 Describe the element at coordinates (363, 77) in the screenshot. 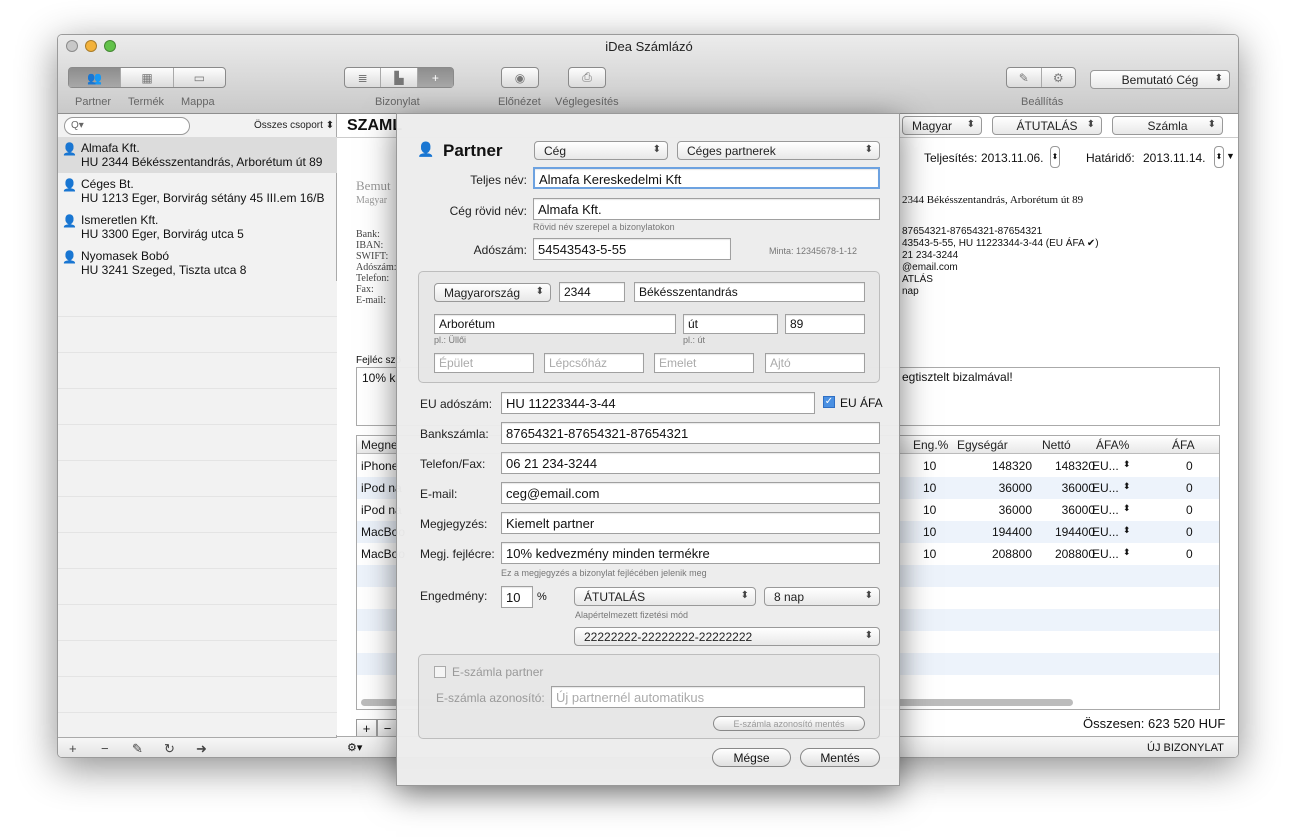

I see `list-icon: ≣` at that location.